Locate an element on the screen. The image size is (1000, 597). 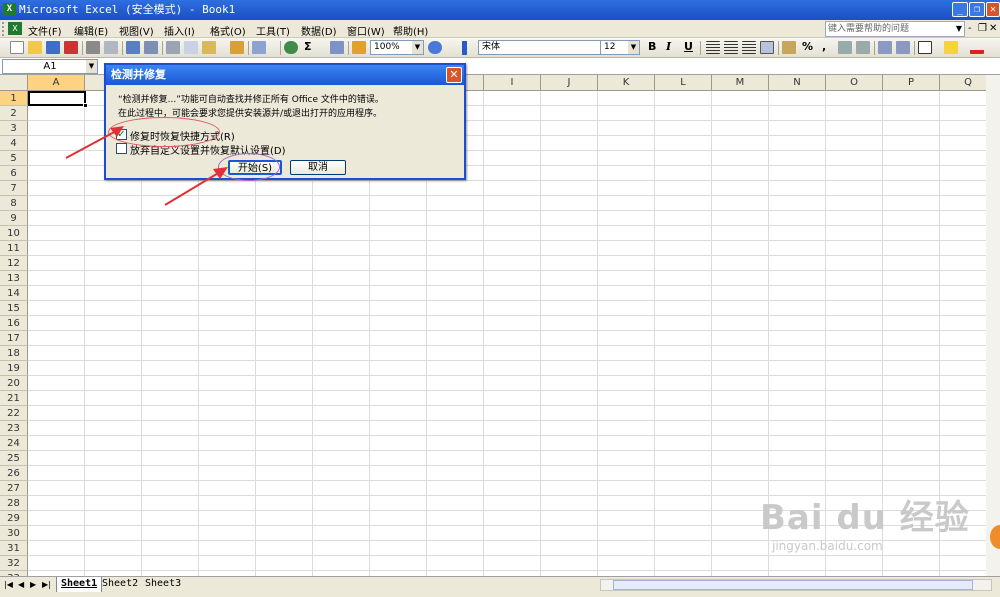
last-sheet-icon: ▶| is located at coordinates (46, 584).